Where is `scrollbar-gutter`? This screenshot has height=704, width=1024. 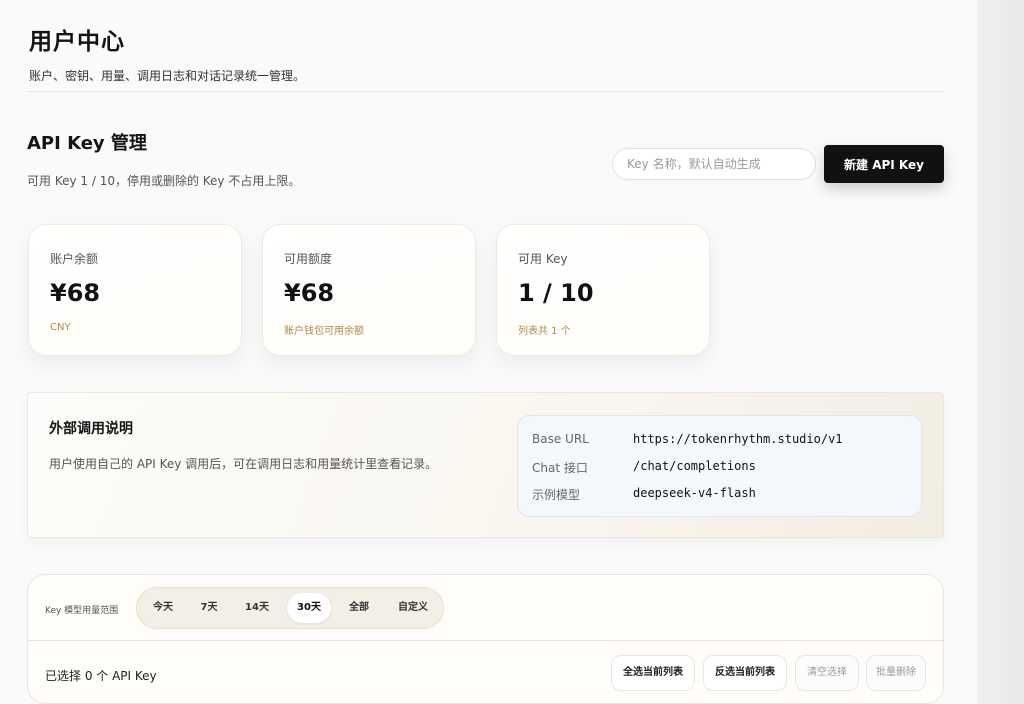
scrollbar-gutter is located at coordinates (1000, 352).